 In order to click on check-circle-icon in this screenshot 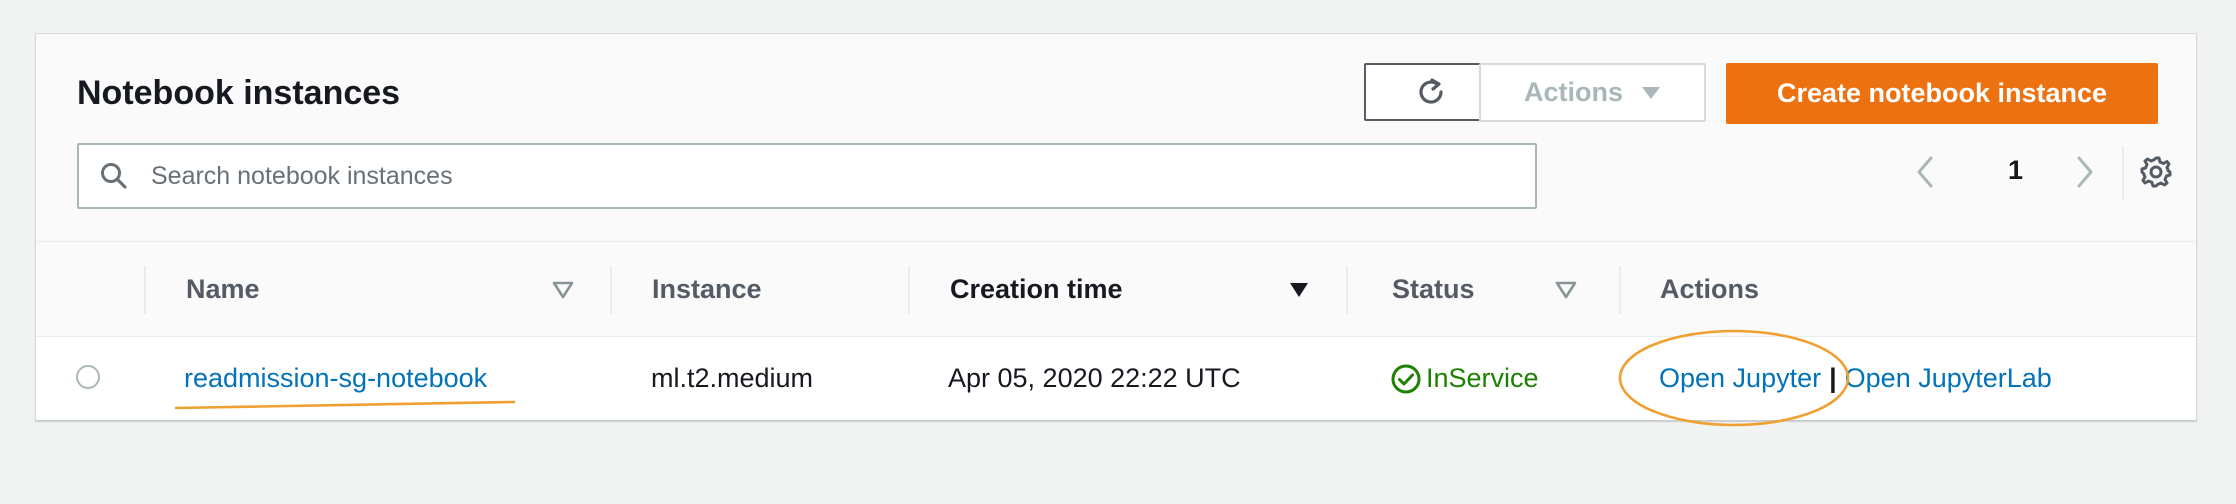, I will do `click(1406, 378)`.